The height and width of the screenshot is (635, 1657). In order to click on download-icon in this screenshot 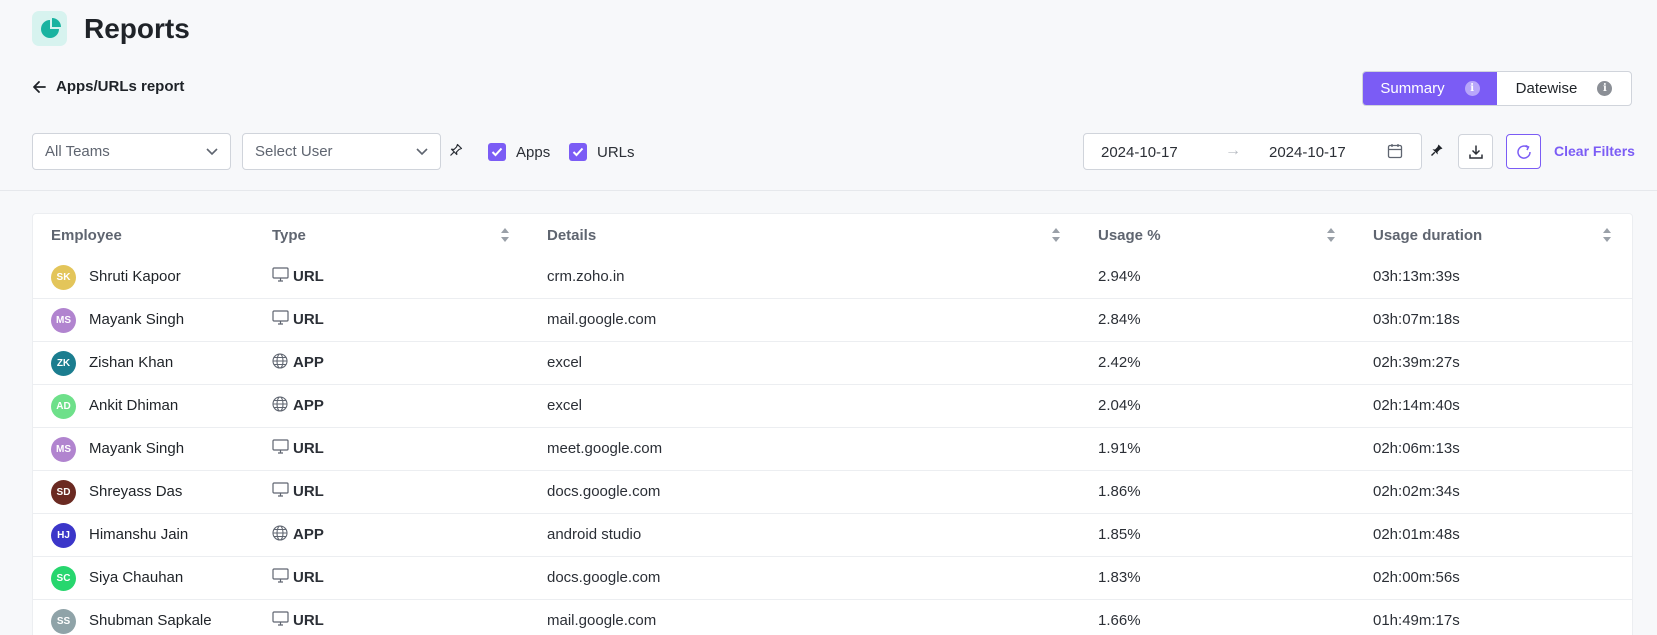, I will do `click(1475, 152)`.